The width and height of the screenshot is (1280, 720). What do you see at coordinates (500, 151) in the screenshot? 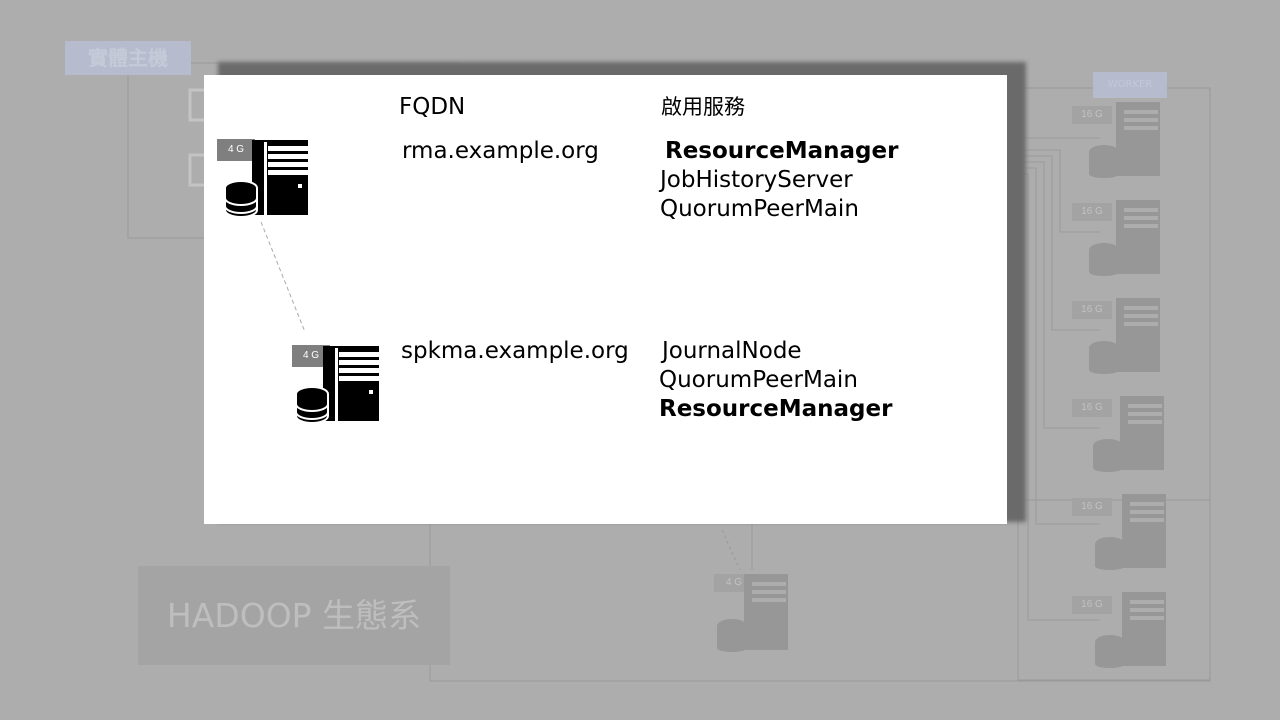
I see `host1-fqdn: rma.example.org` at bounding box center [500, 151].